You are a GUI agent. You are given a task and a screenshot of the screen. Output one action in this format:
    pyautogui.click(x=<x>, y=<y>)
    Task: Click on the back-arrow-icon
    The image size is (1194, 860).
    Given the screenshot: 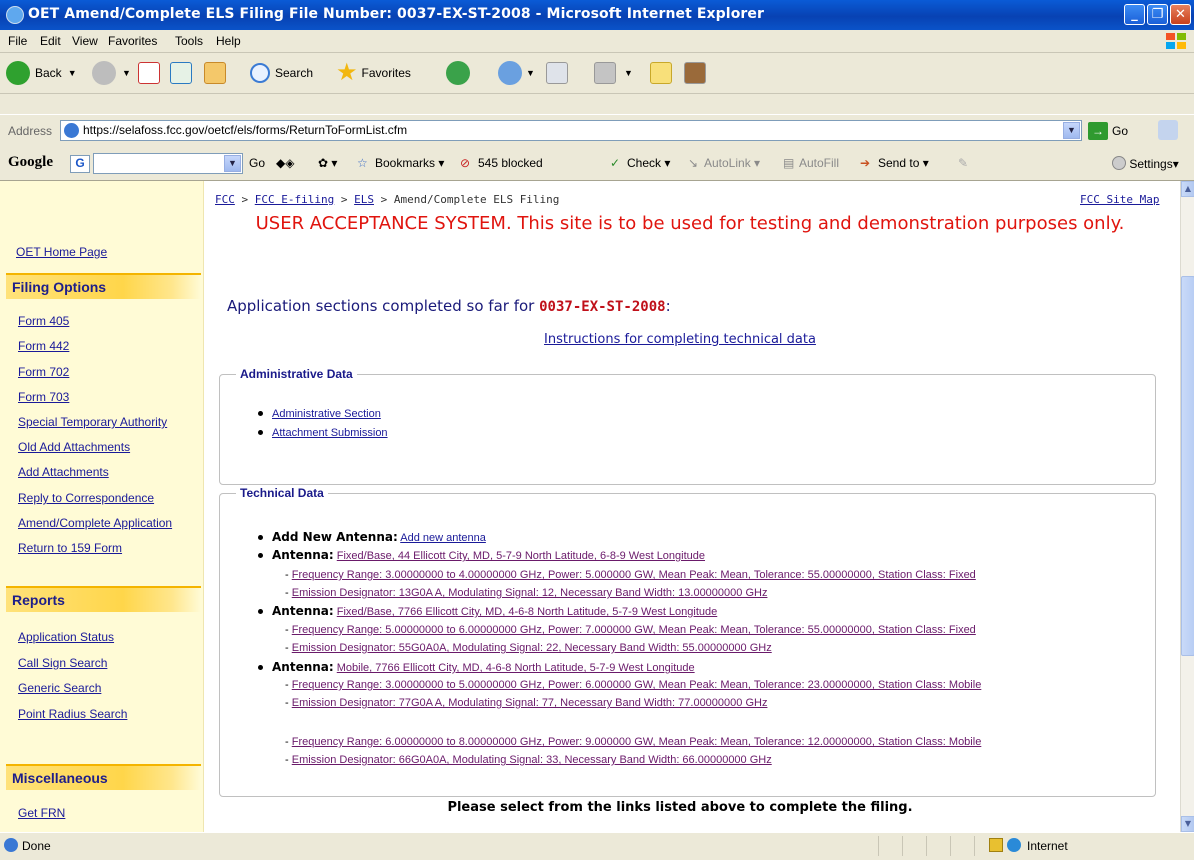 What is the action you would take?
    pyautogui.click(x=18, y=73)
    